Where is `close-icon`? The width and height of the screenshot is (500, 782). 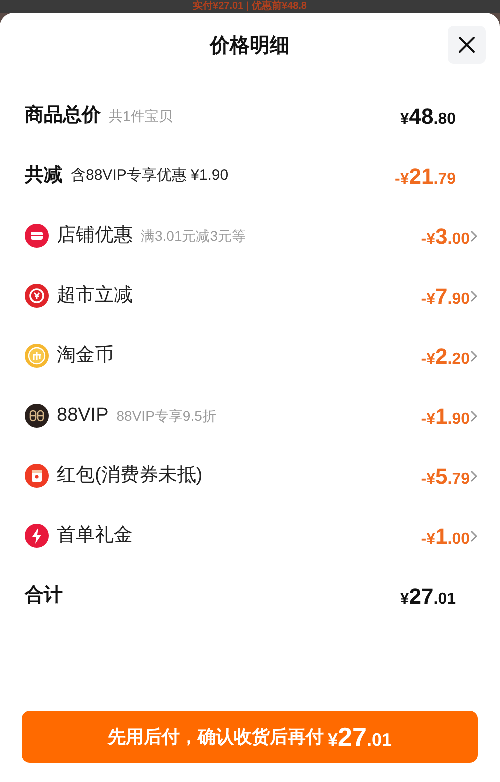
close-icon is located at coordinates (467, 45).